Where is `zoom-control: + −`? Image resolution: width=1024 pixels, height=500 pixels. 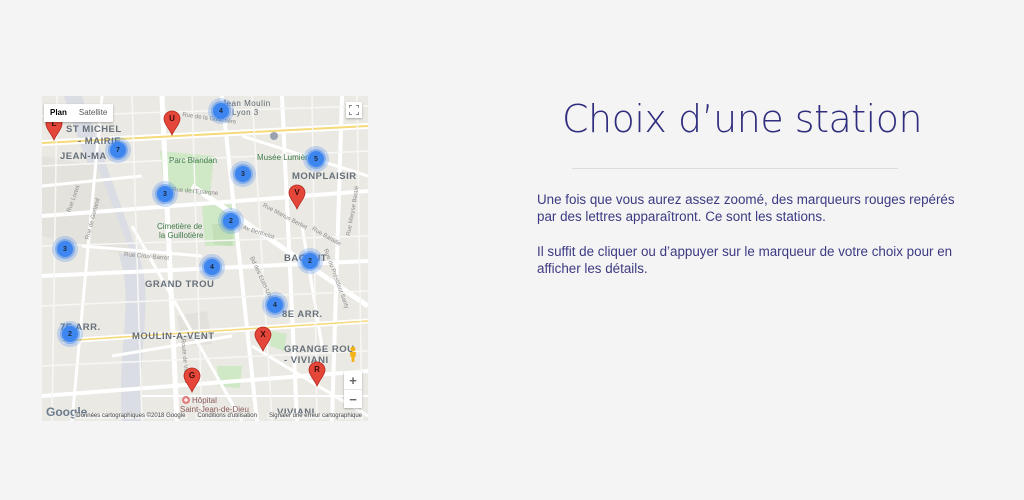 zoom-control: + − is located at coordinates (353, 389).